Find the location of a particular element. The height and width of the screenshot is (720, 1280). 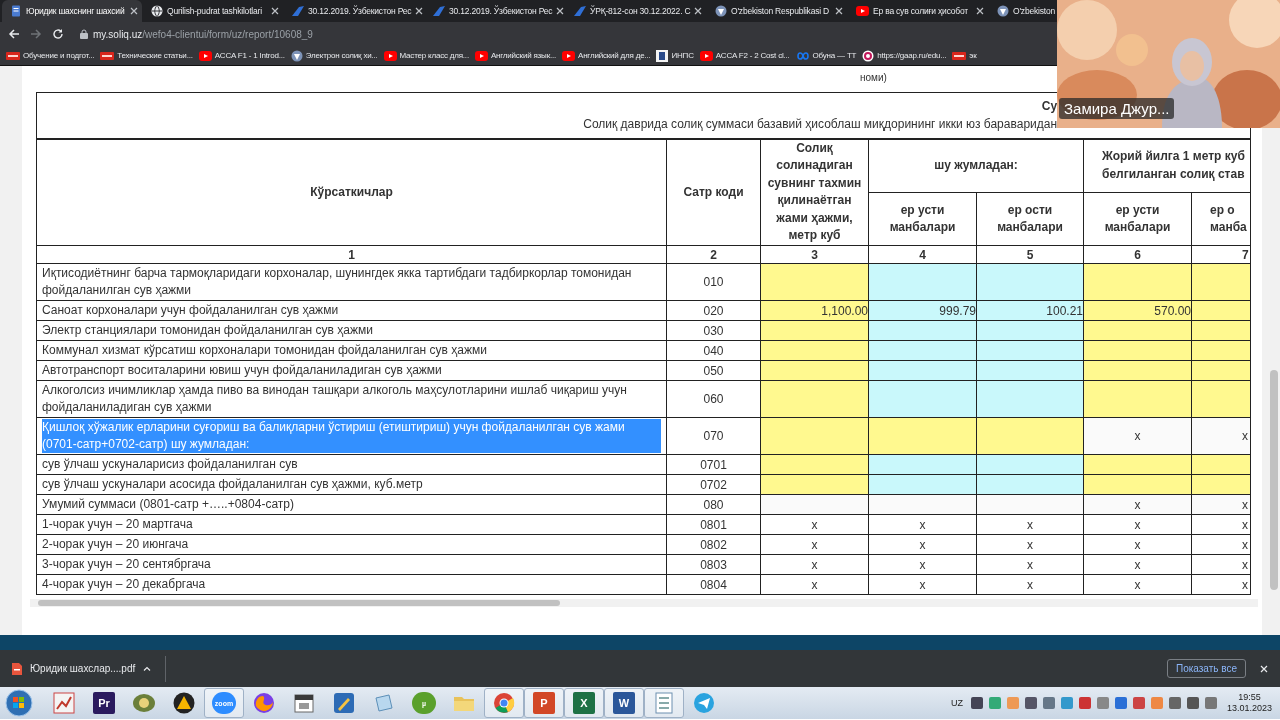

globe-icon is located at coordinates (264, 703).